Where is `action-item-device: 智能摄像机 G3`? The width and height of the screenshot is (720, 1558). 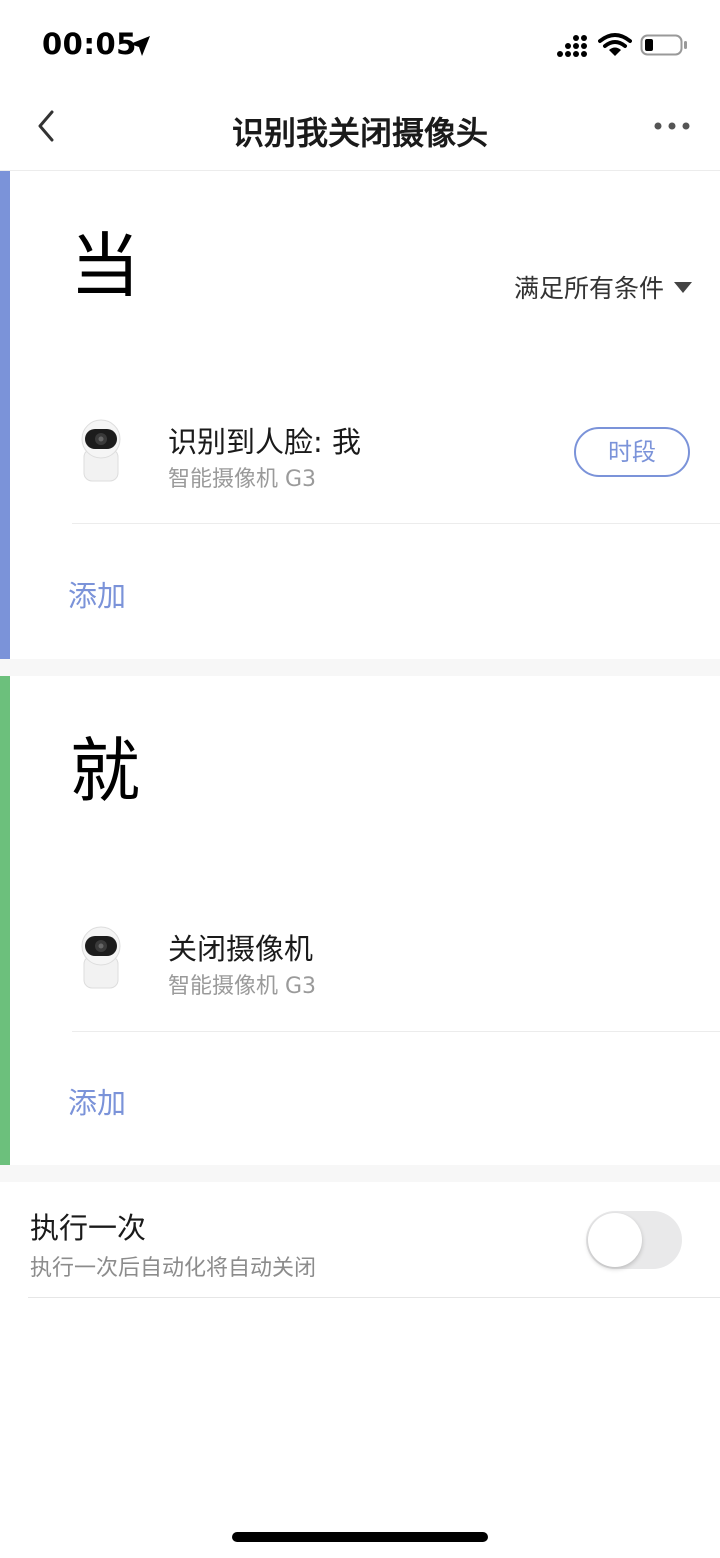
action-item-device: 智能摄像机 G3 is located at coordinates (242, 986).